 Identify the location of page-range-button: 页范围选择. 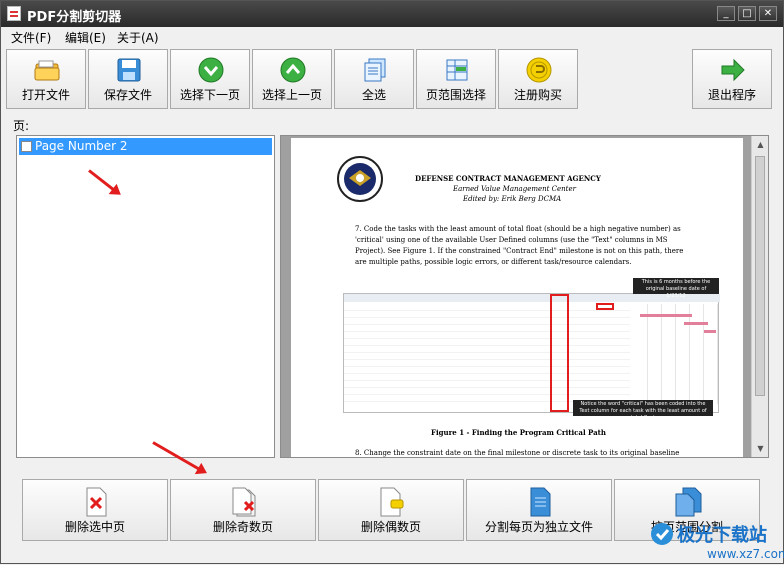
(456, 79).